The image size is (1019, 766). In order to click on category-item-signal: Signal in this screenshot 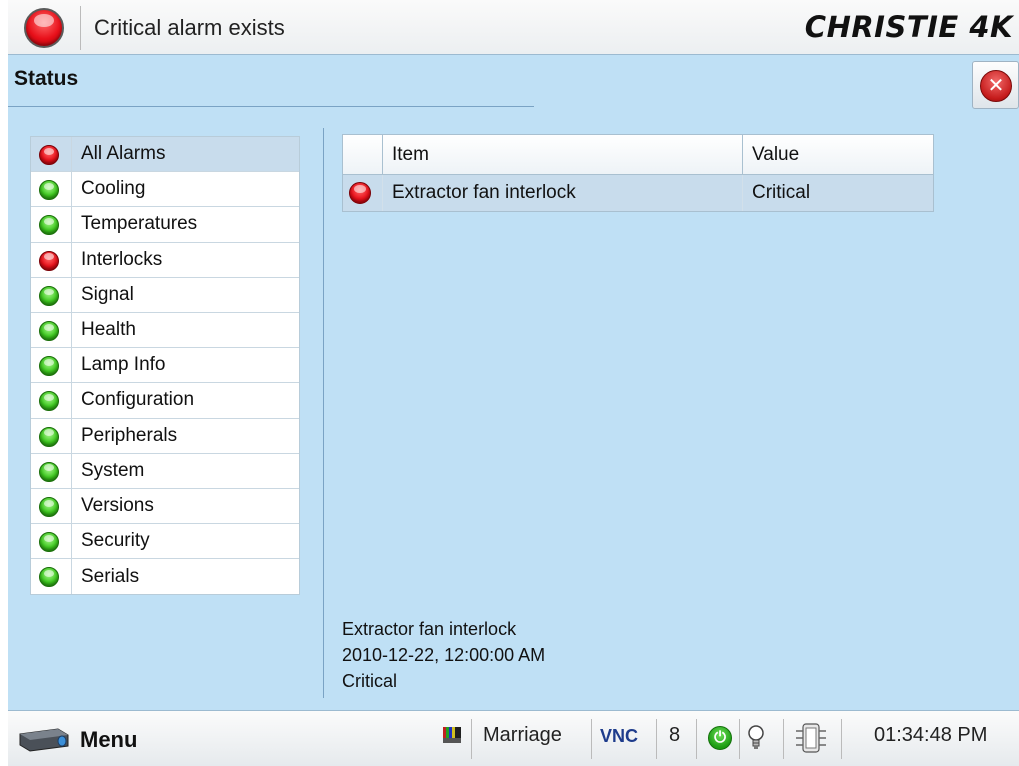, I will do `click(165, 295)`.